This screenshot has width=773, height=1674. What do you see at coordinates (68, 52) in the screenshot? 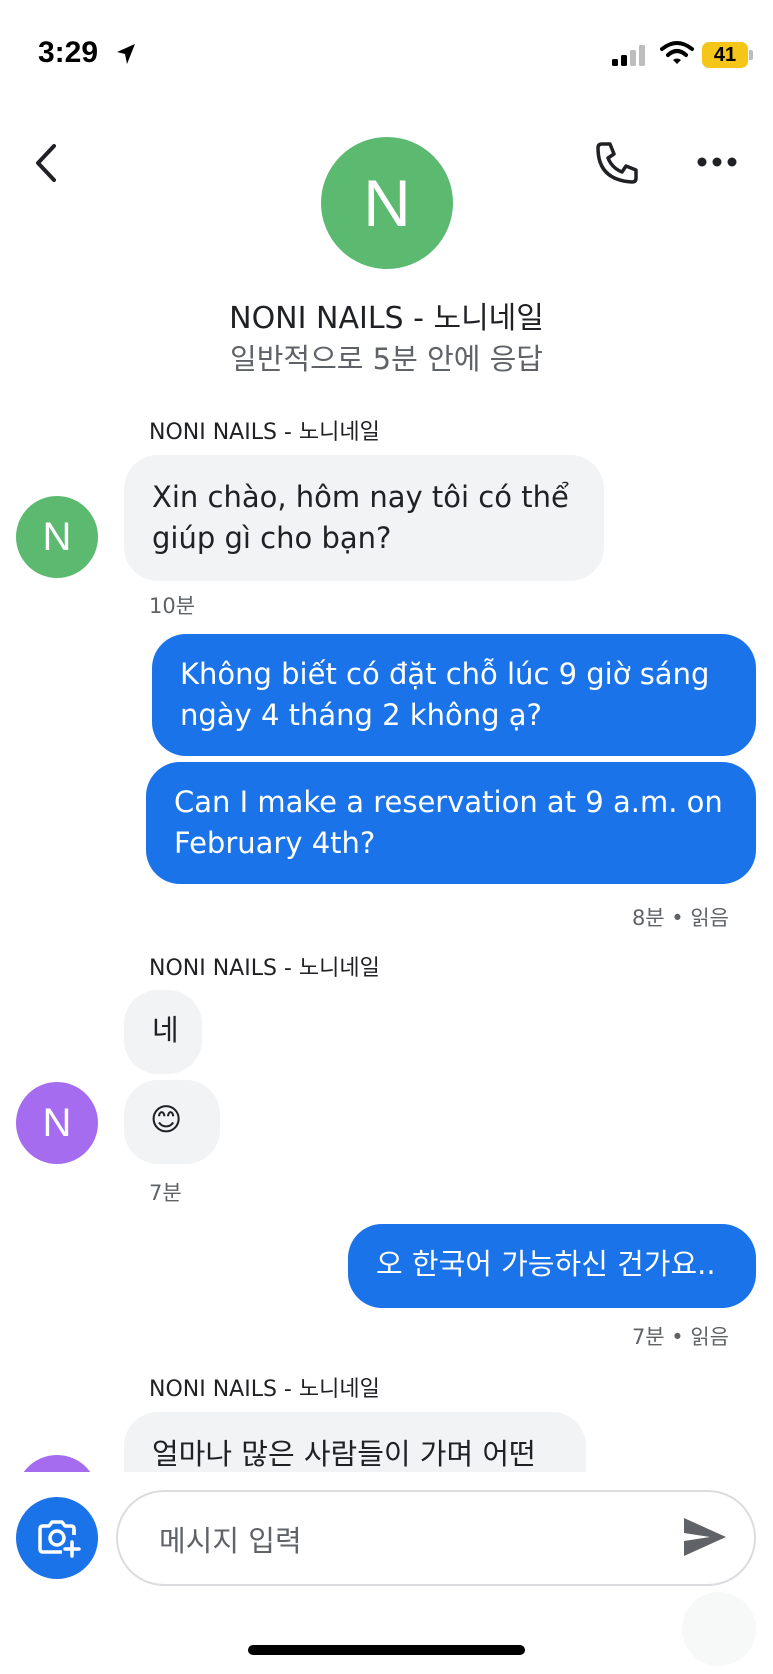
I see `status-time: 3:29` at bounding box center [68, 52].